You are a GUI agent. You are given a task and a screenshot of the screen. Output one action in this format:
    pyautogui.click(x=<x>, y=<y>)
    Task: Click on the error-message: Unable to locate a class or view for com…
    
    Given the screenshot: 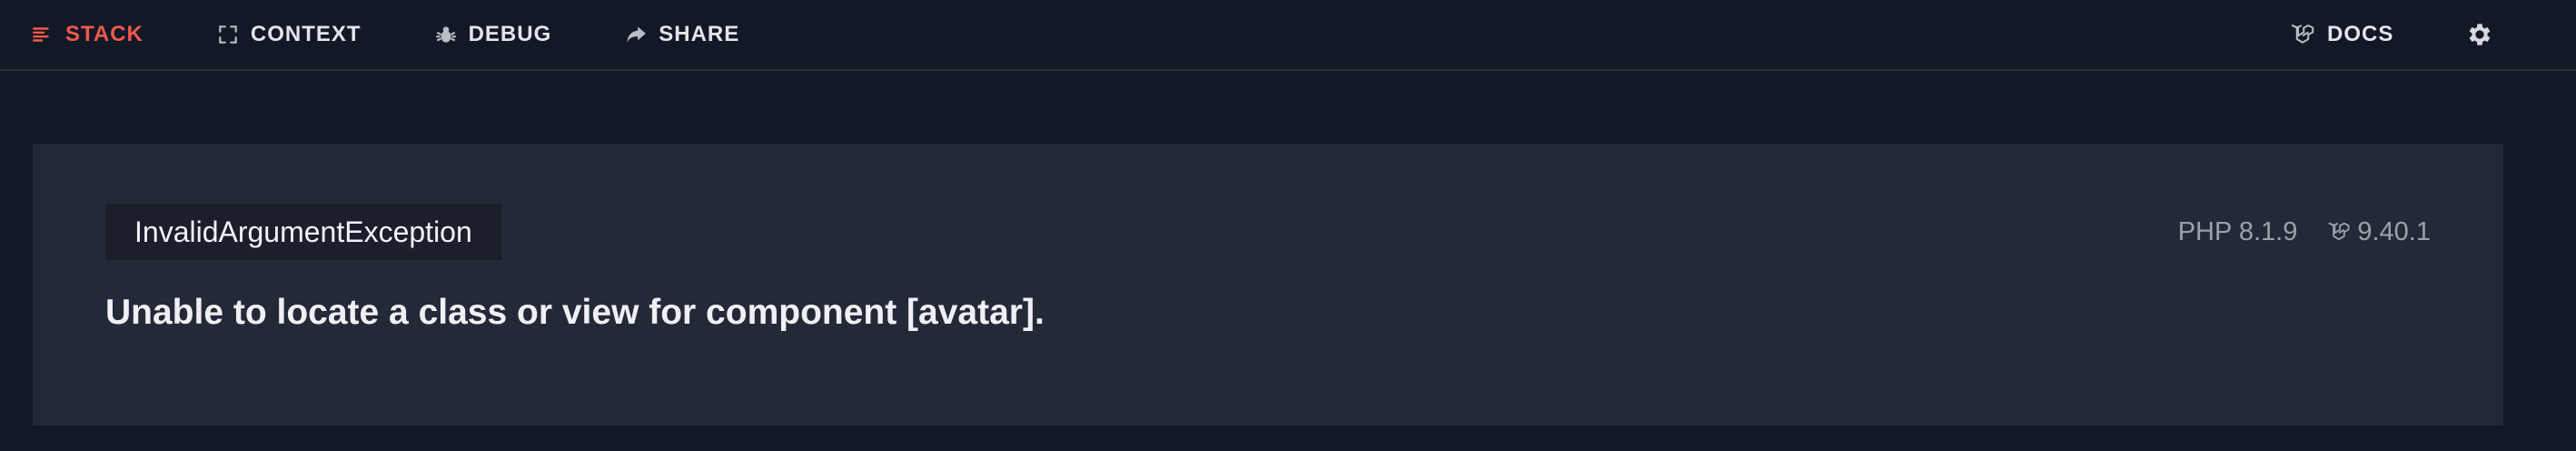 What is the action you would take?
    pyautogui.click(x=575, y=312)
    